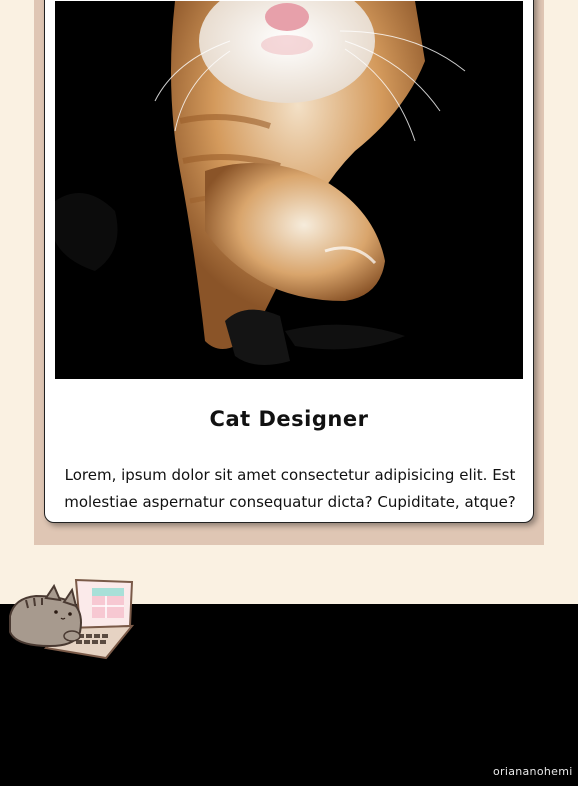  Describe the element at coordinates (533, 771) in the screenshot. I see `footer-credit: oriananohemi` at that location.